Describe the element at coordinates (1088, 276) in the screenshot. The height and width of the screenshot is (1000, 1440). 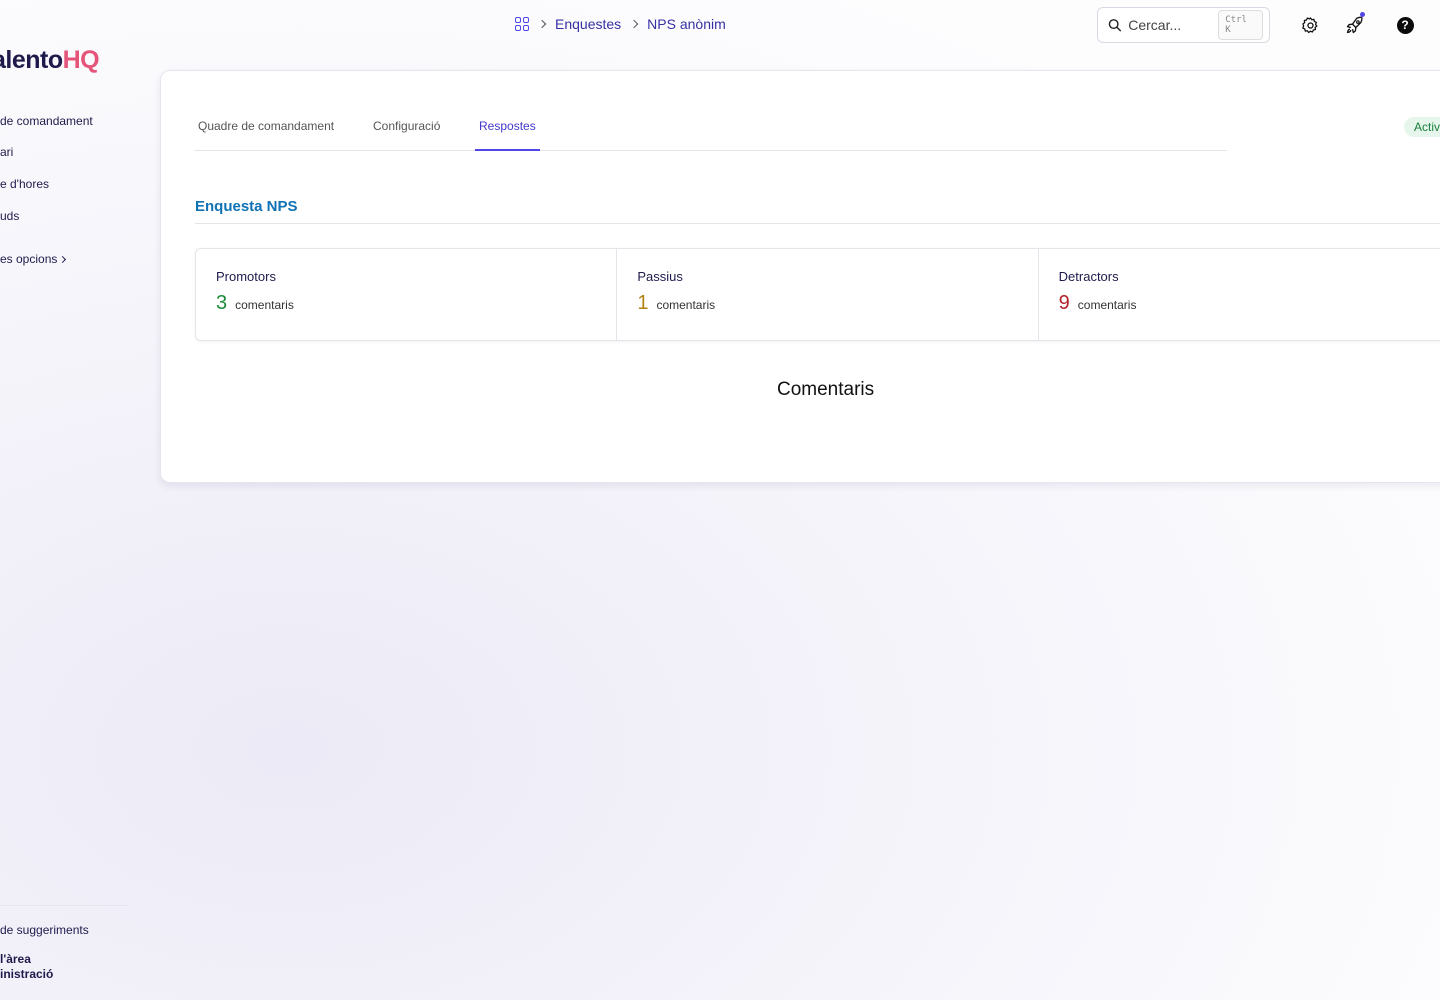
I see `stat-label: Detractors` at that location.